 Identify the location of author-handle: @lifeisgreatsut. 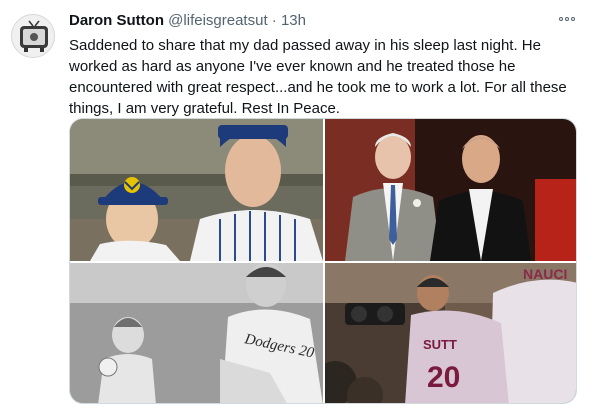
(217, 20).